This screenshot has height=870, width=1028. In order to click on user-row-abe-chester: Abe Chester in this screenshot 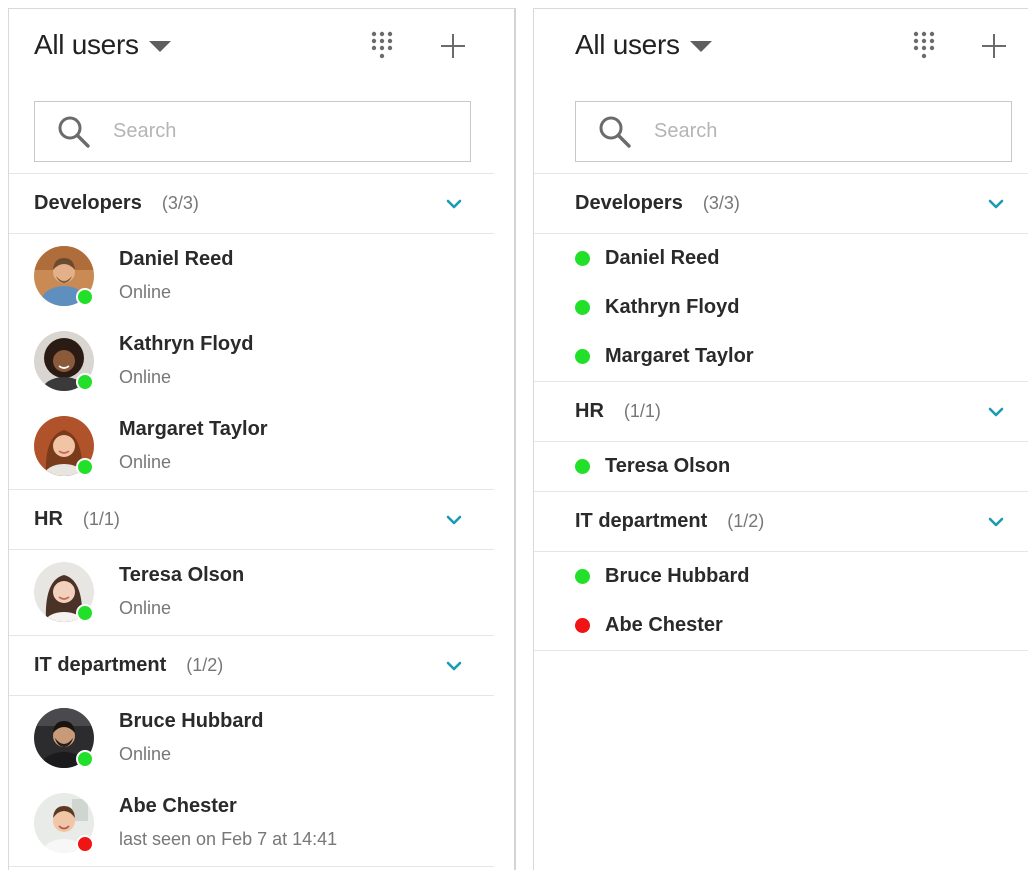, I will do `click(781, 625)`.